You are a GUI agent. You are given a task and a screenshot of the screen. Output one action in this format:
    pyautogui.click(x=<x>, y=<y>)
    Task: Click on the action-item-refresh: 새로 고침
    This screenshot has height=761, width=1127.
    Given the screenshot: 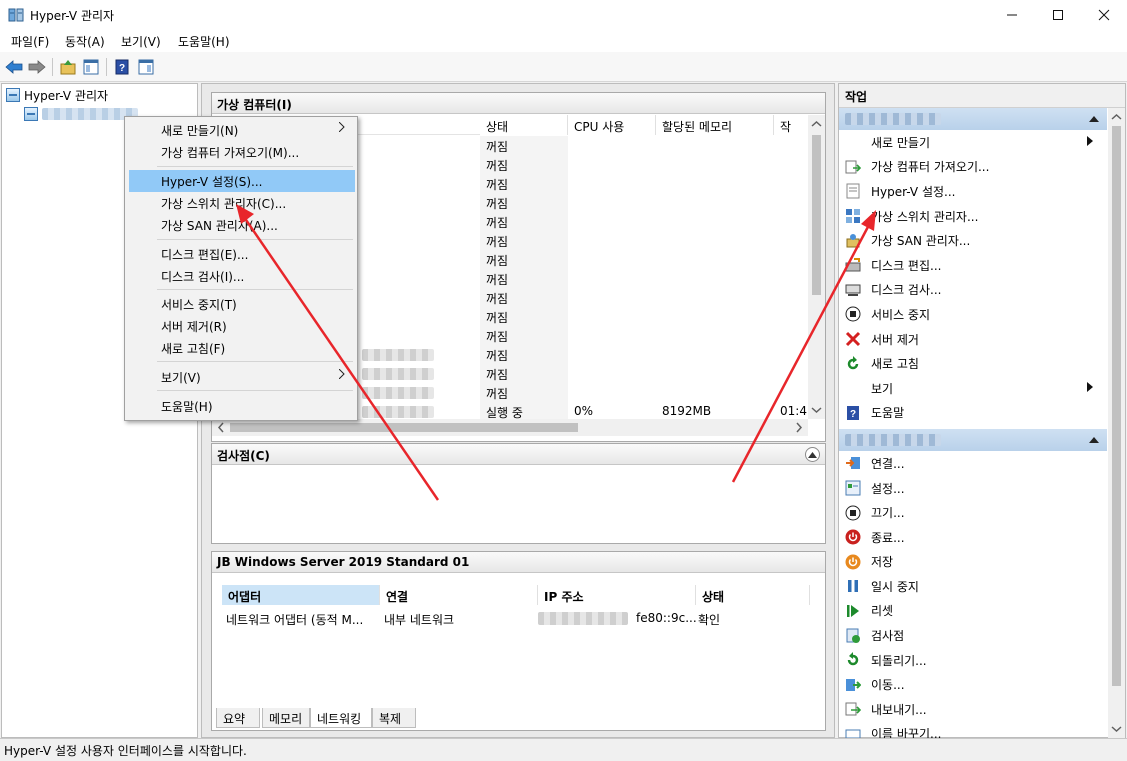 What is the action you would take?
    pyautogui.click(x=973, y=363)
    